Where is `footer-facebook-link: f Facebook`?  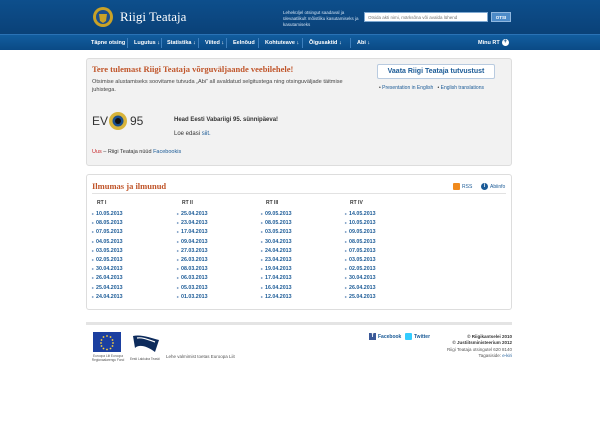 footer-facebook-link: f Facebook is located at coordinates (385, 336).